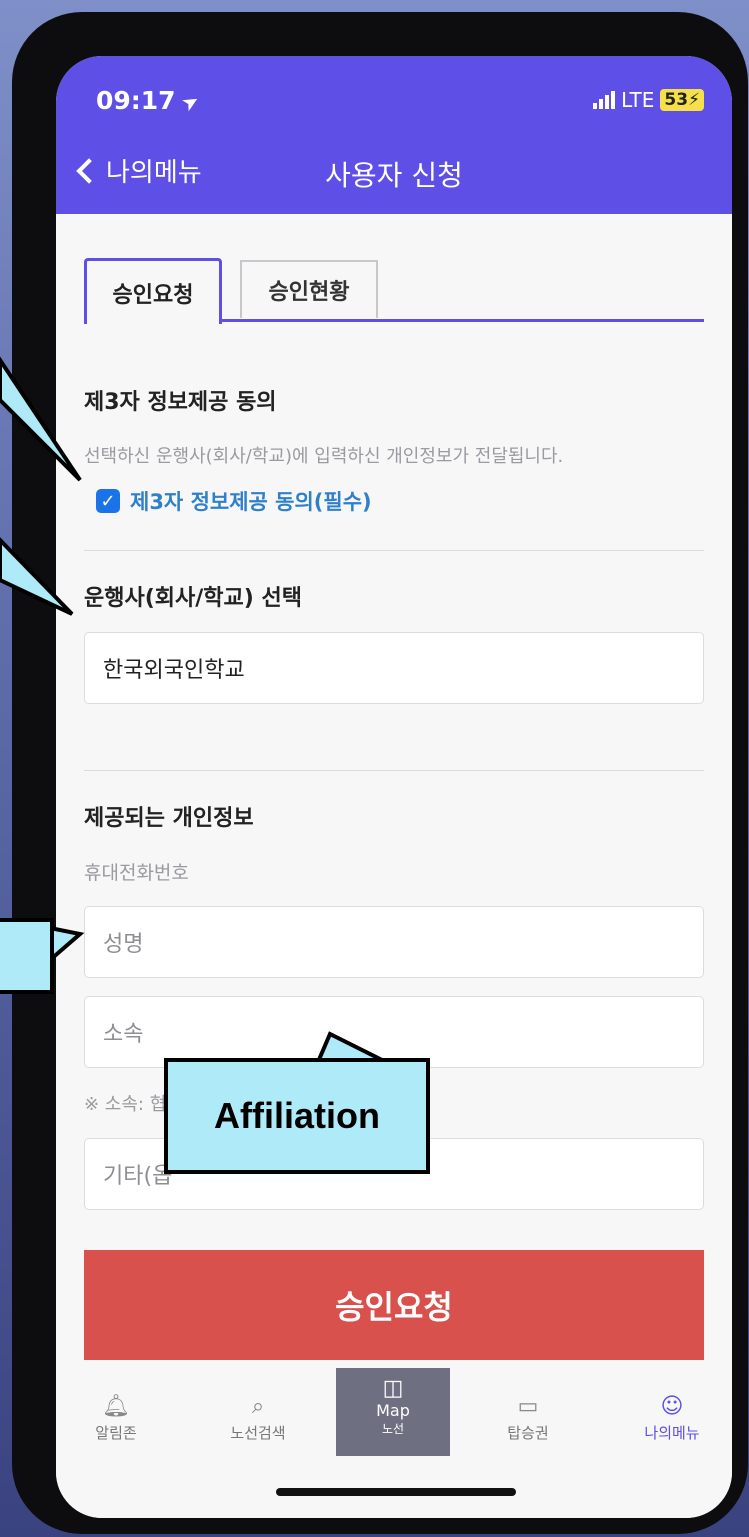 This screenshot has height=1537, width=749. I want to click on phone-number-label: 휴대전화번호, so click(136, 873).